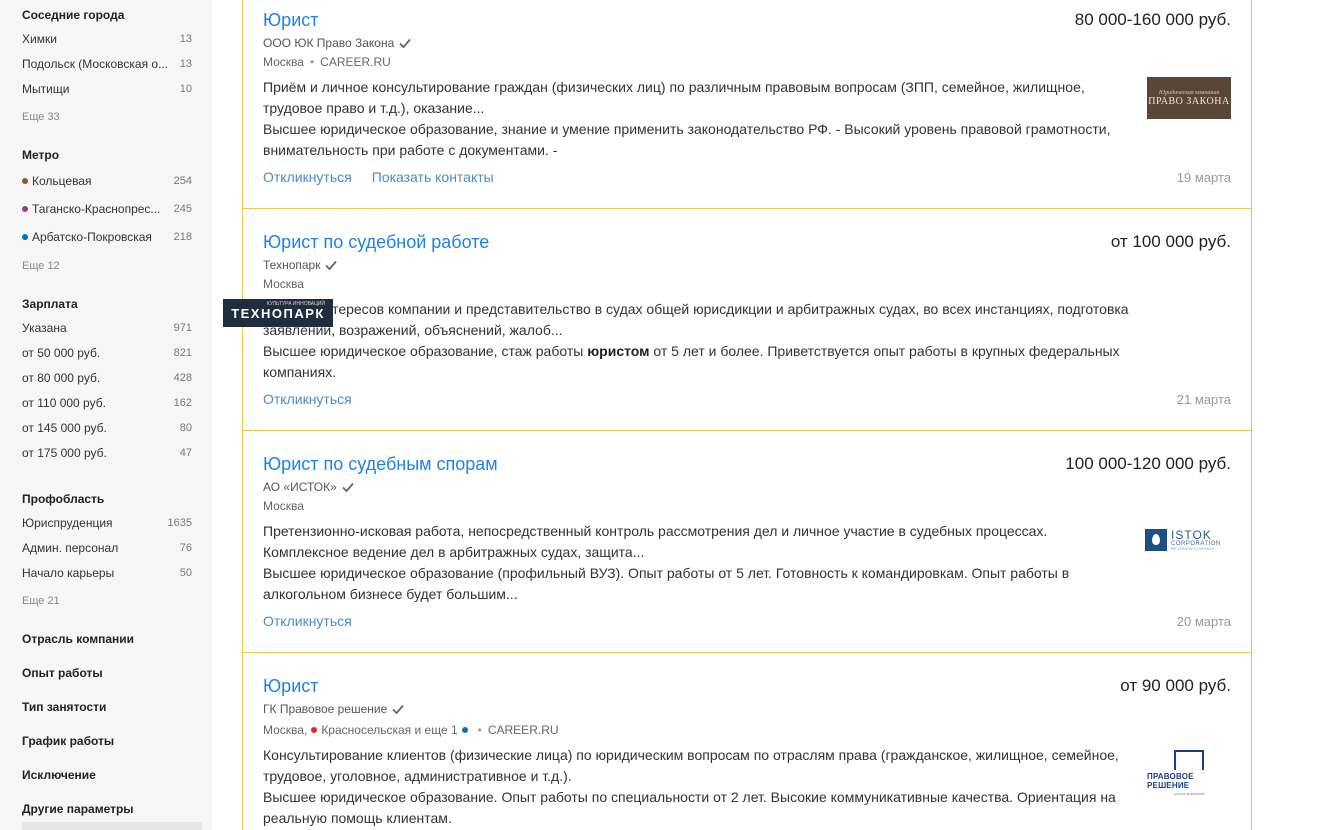 The width and height of the screenshot is (1333, 830). Describe the element at coordinates (107, 181) in the screenshot. I see `filter-item: Кольцевая 254` at that location.